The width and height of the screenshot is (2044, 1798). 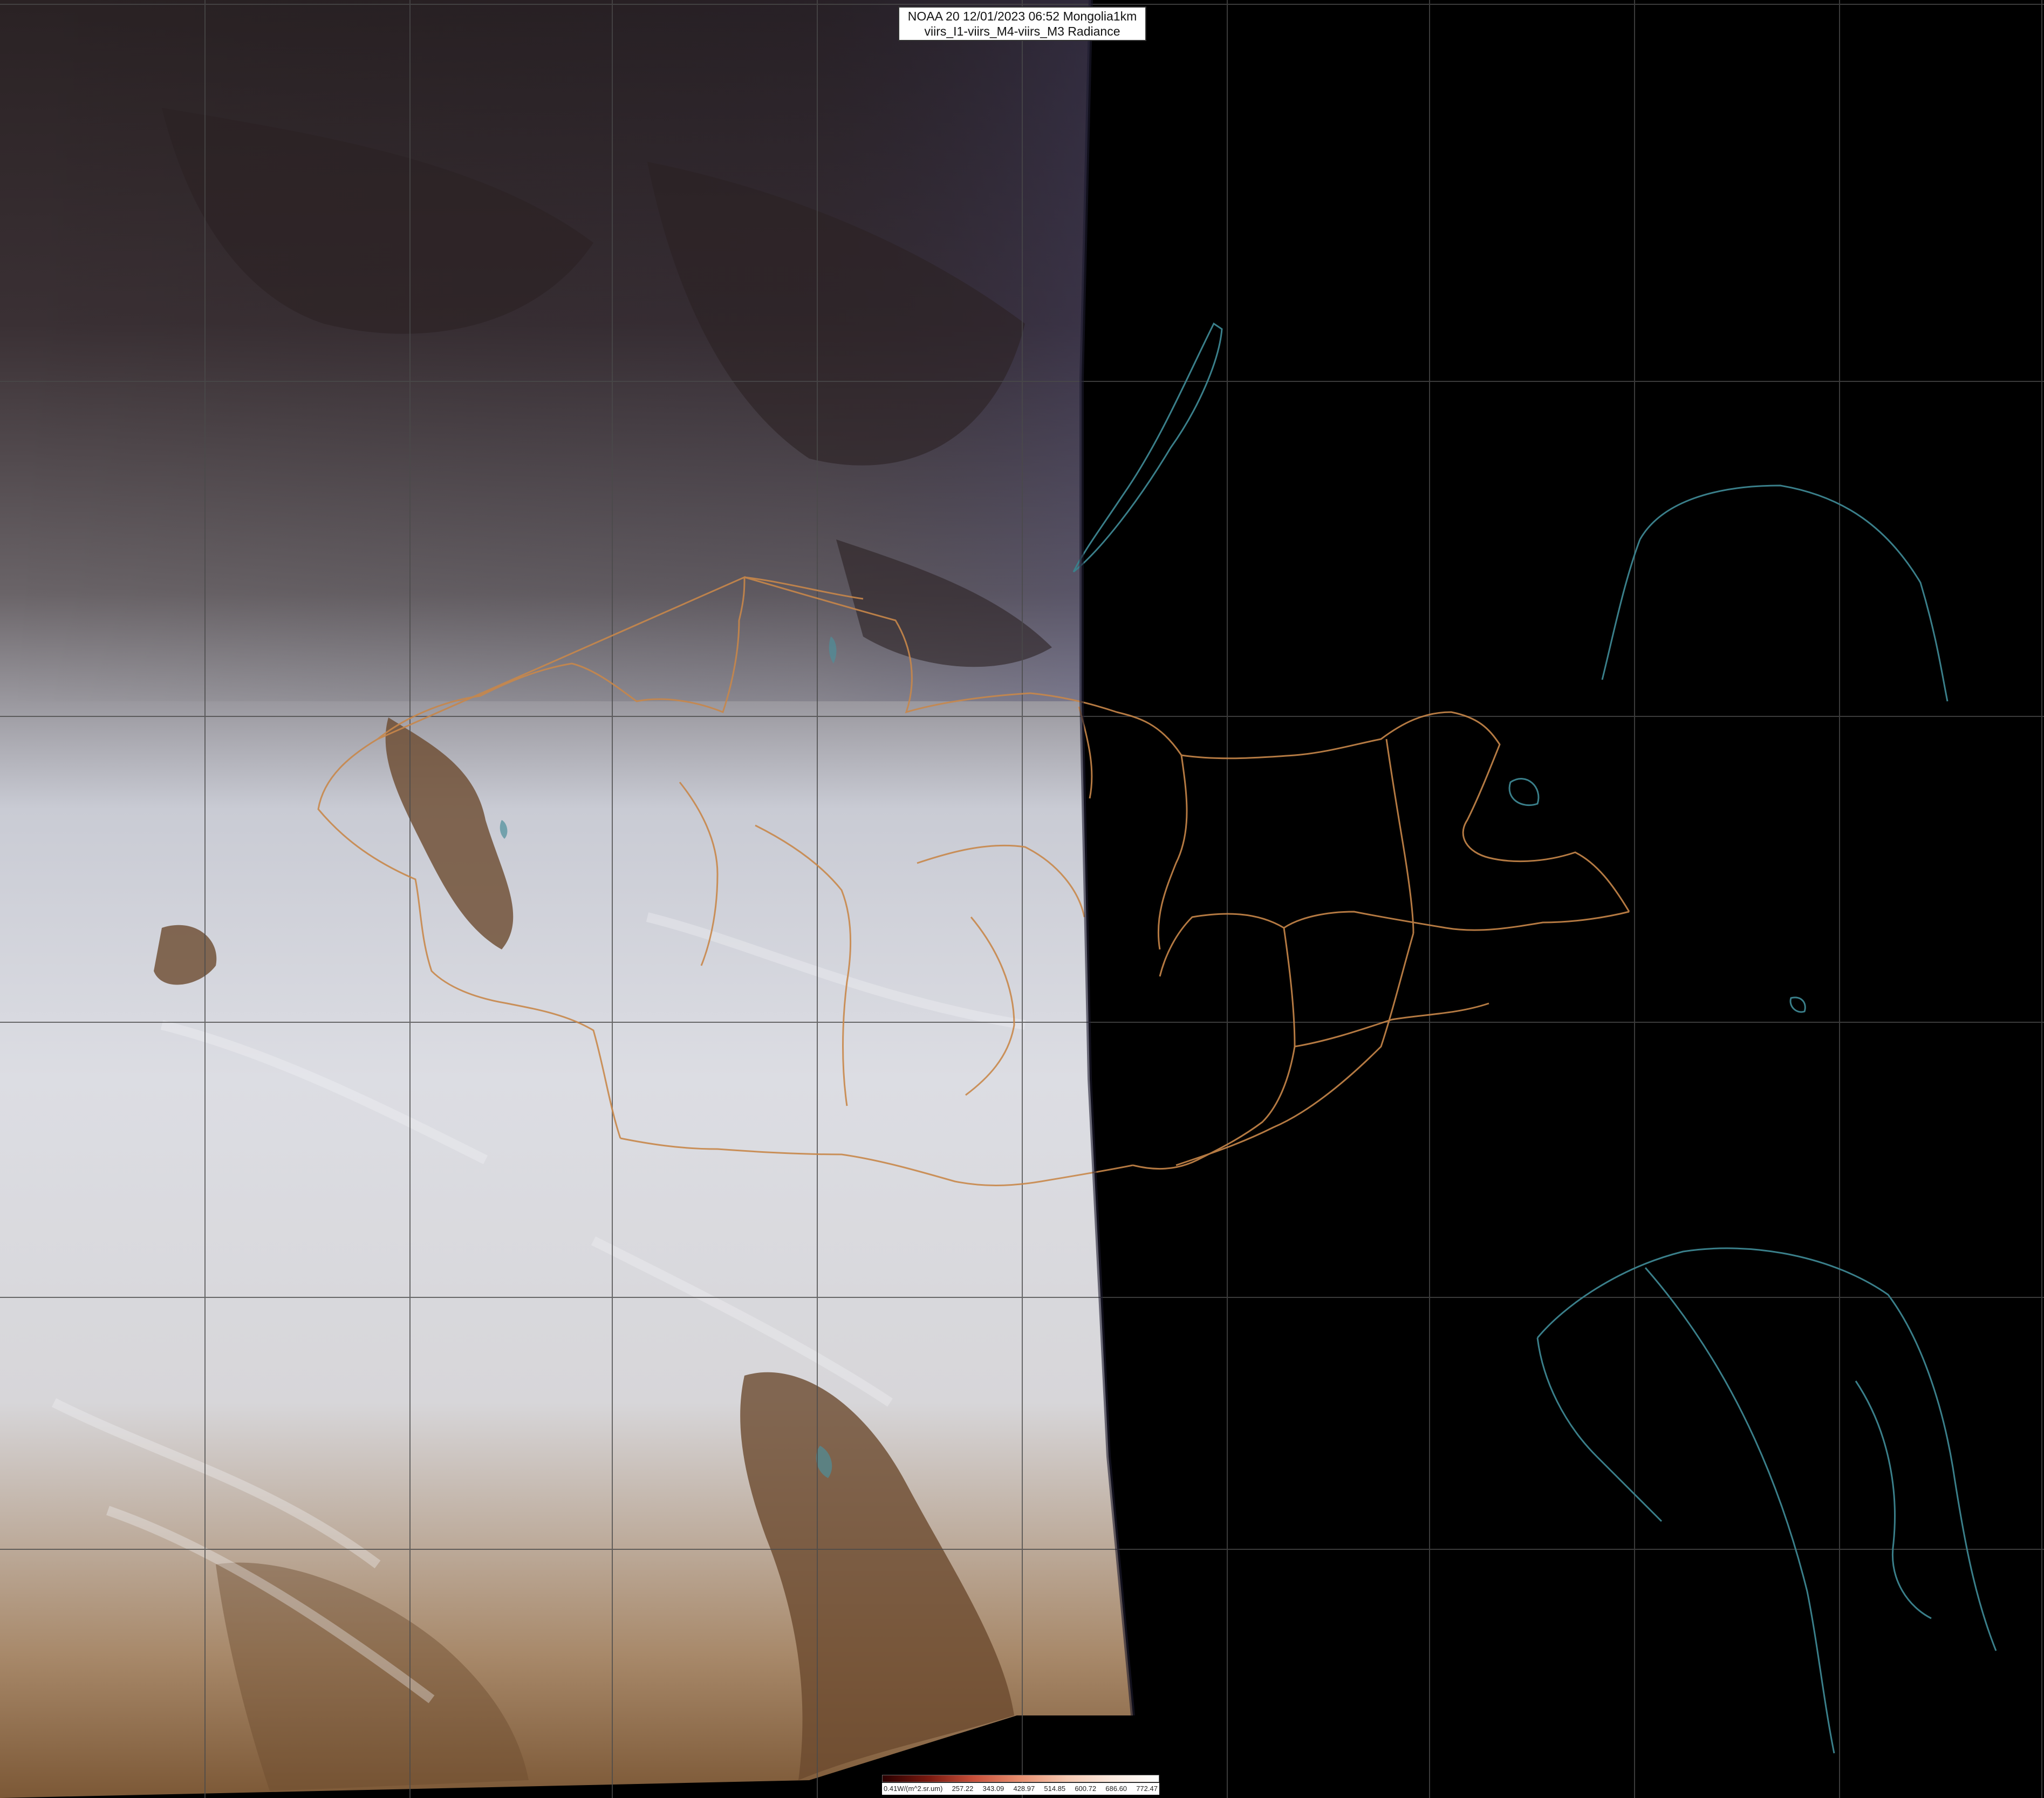 What do you see at coordinates (1020, 1778) in the screenshot?
I see `colorbar` at bounding box center [1020, 1778].